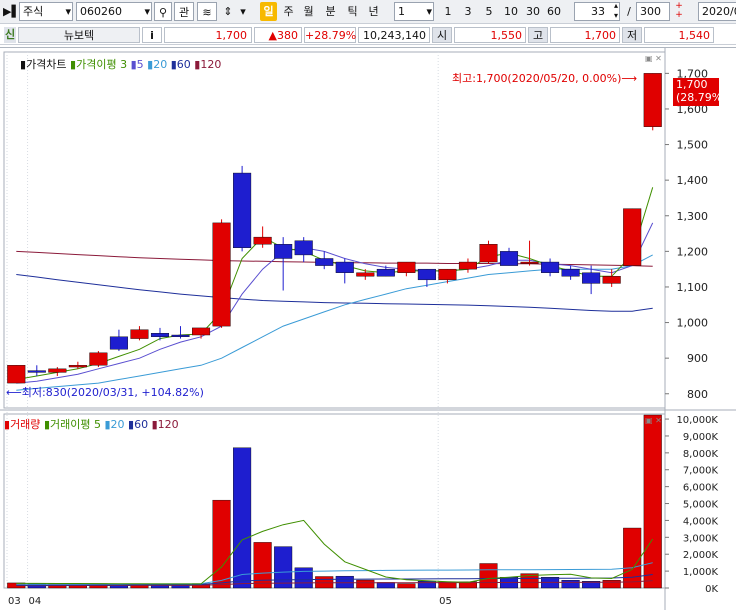 The height and width of the screenshot is (610, 736). Describe the element at coordinates (489, 11) in the screenshot. I see `interval-5: 5` at that location.